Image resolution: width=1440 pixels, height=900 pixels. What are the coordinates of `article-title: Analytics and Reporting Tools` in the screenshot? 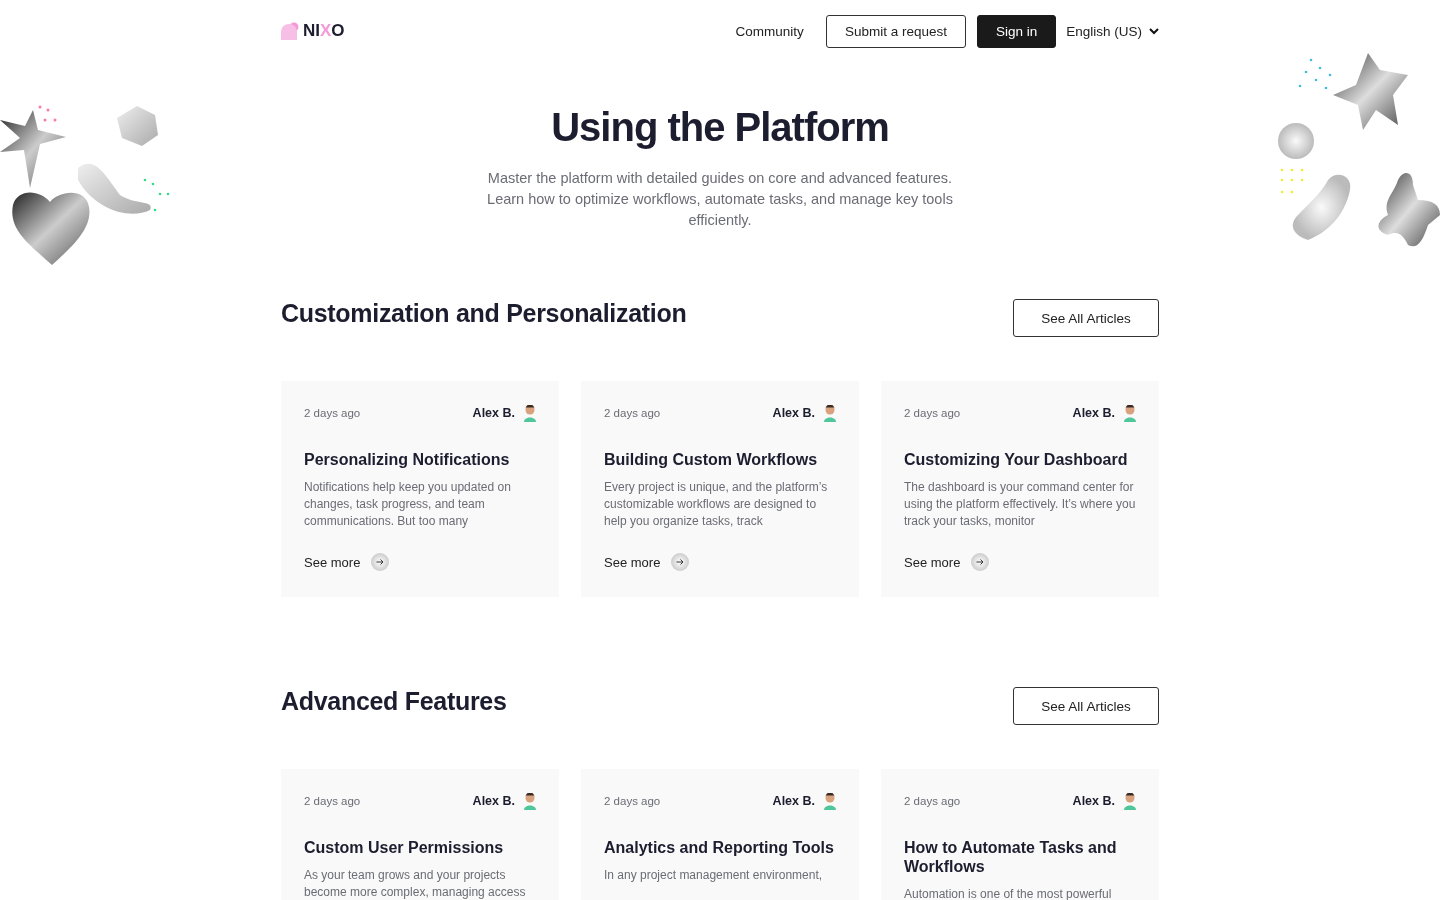 It's located at (719, 847).